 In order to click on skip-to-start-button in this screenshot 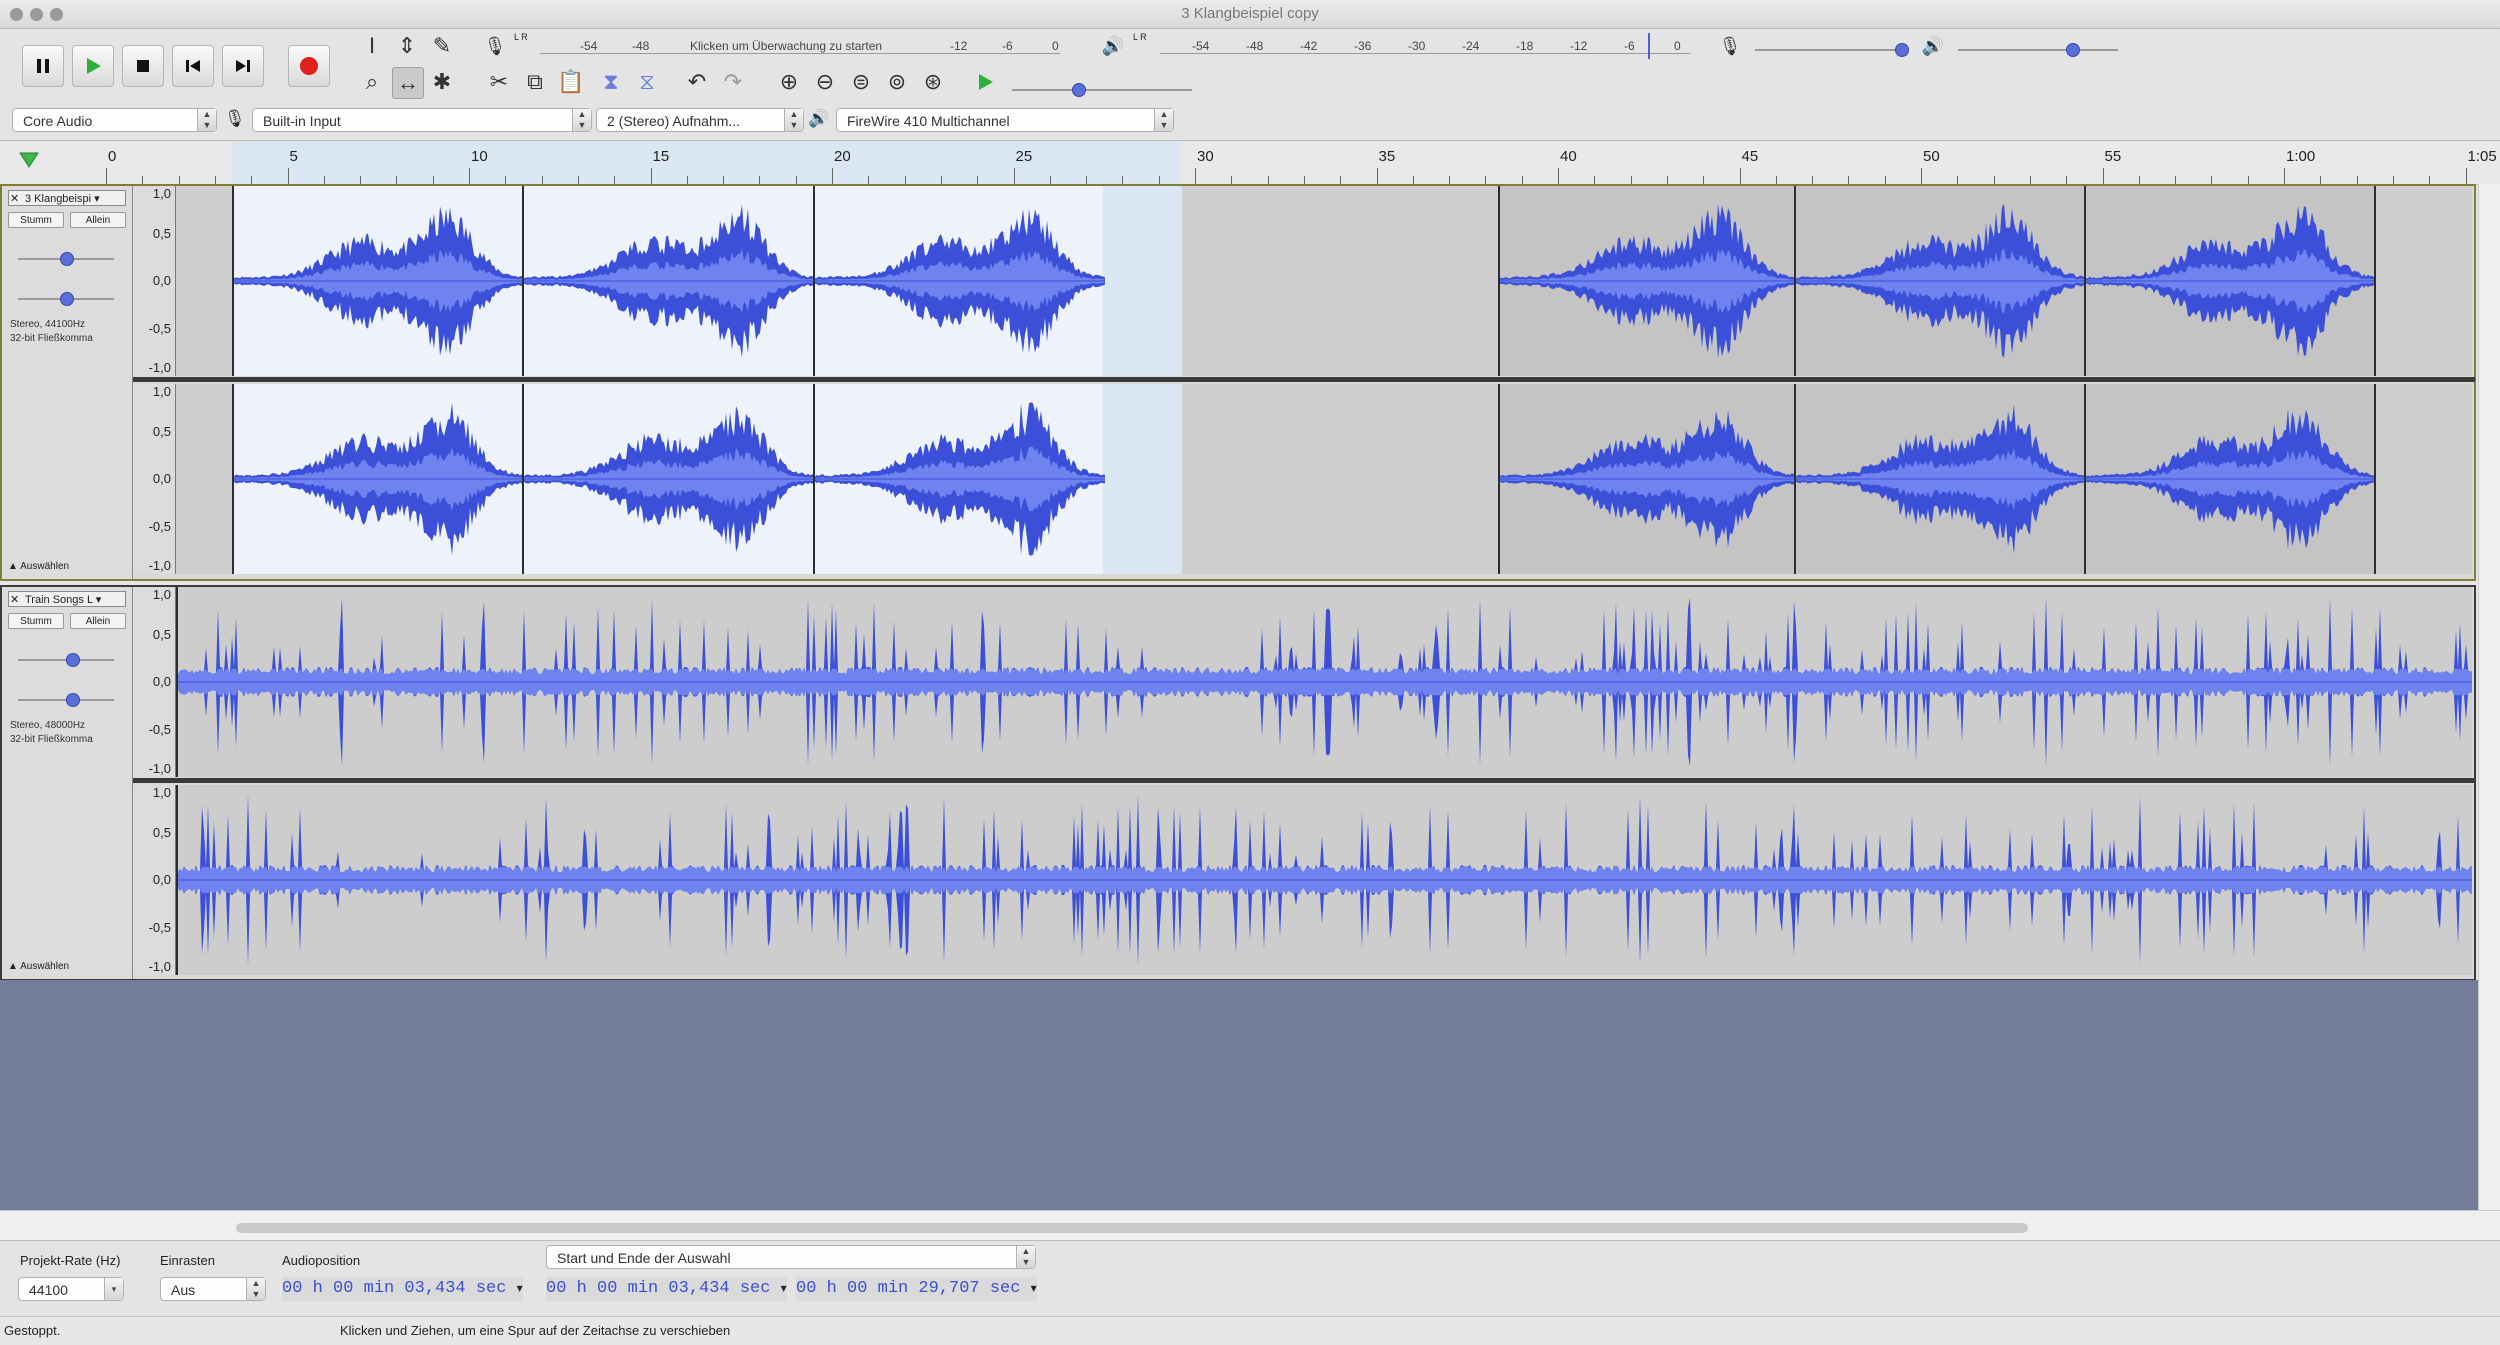, I will do `click(193, 66)`.